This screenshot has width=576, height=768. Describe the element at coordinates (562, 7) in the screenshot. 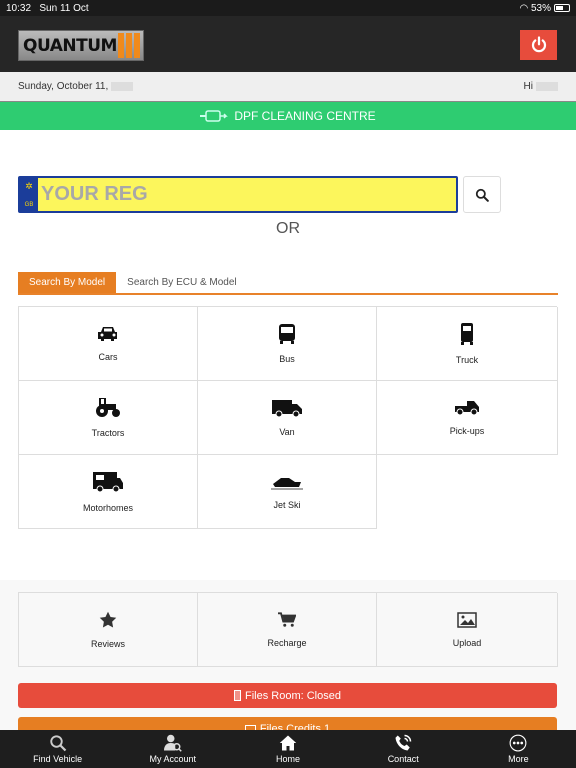

I see `battery-icon` at that location.